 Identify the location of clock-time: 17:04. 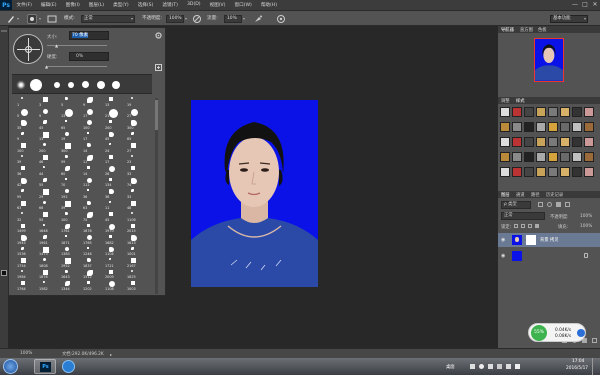
(578, 361).